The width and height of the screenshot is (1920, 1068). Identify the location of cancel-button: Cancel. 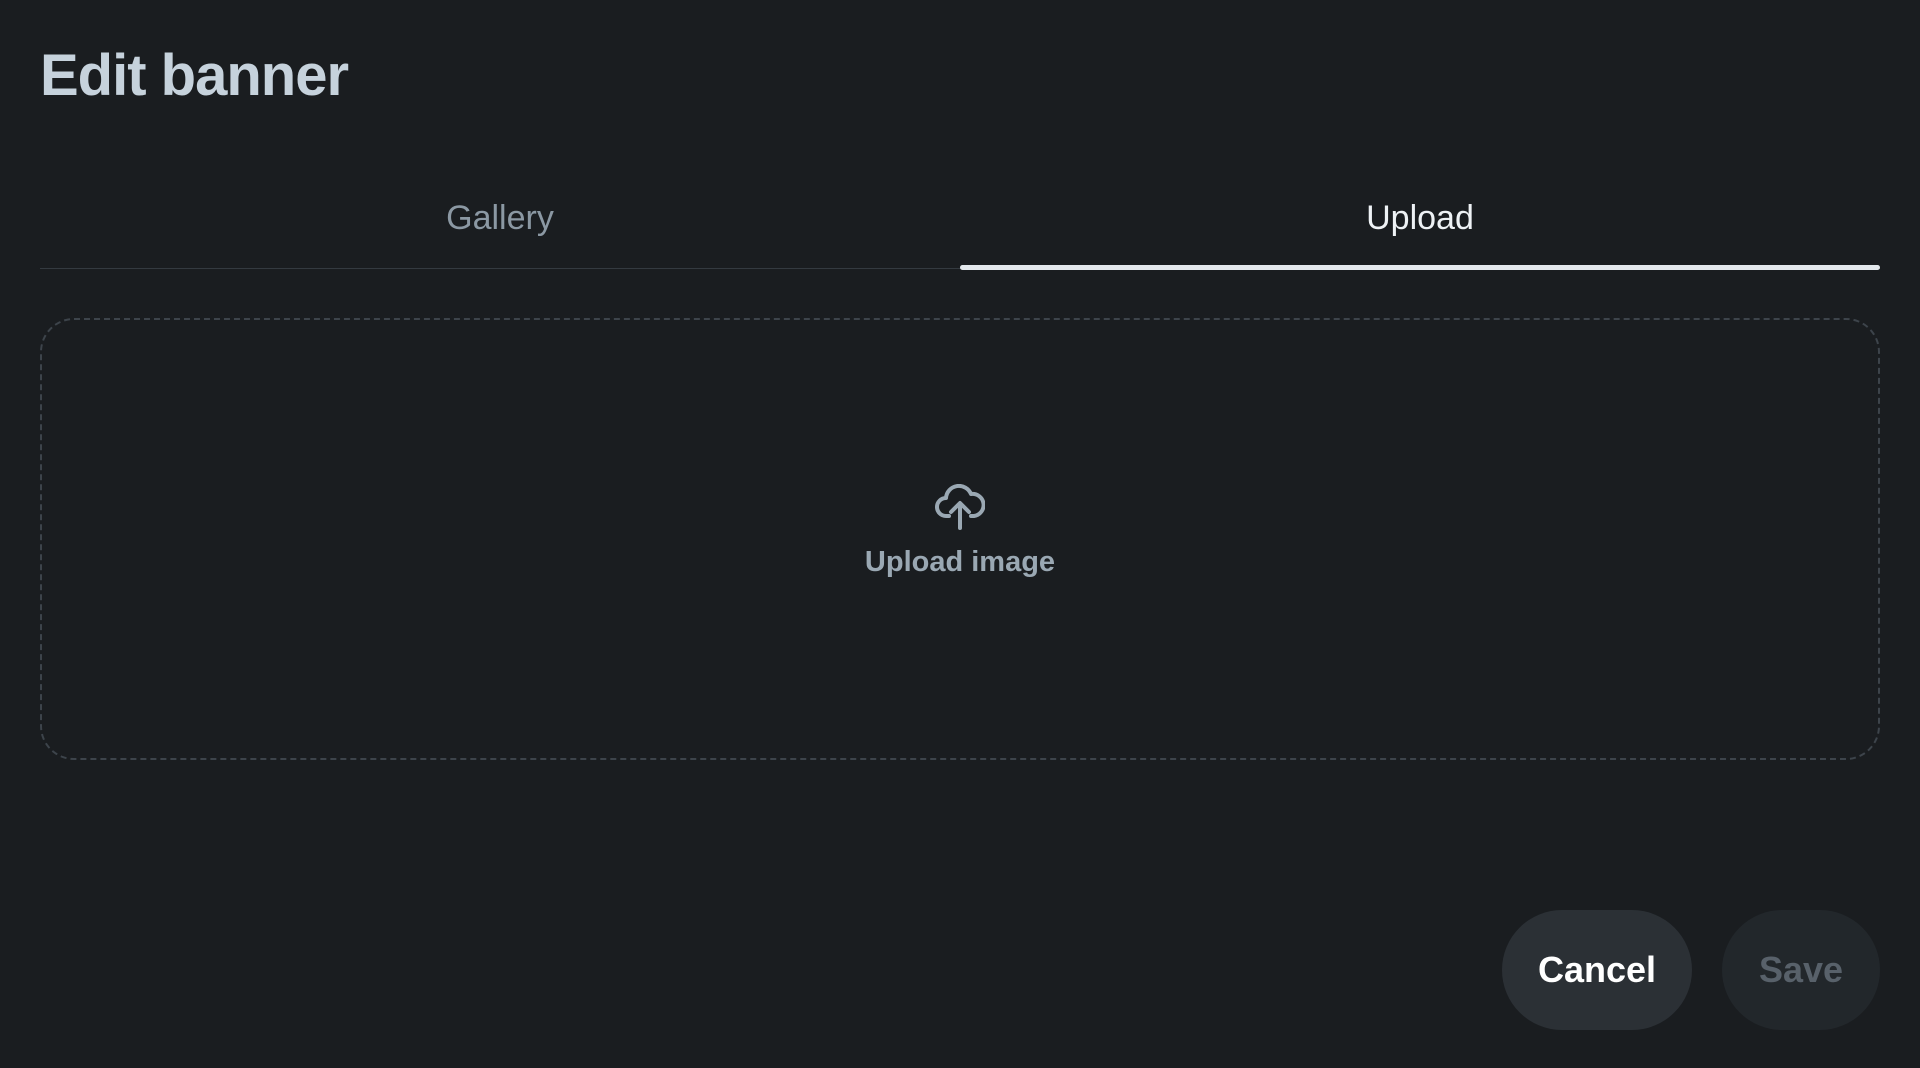
(1597, 970).